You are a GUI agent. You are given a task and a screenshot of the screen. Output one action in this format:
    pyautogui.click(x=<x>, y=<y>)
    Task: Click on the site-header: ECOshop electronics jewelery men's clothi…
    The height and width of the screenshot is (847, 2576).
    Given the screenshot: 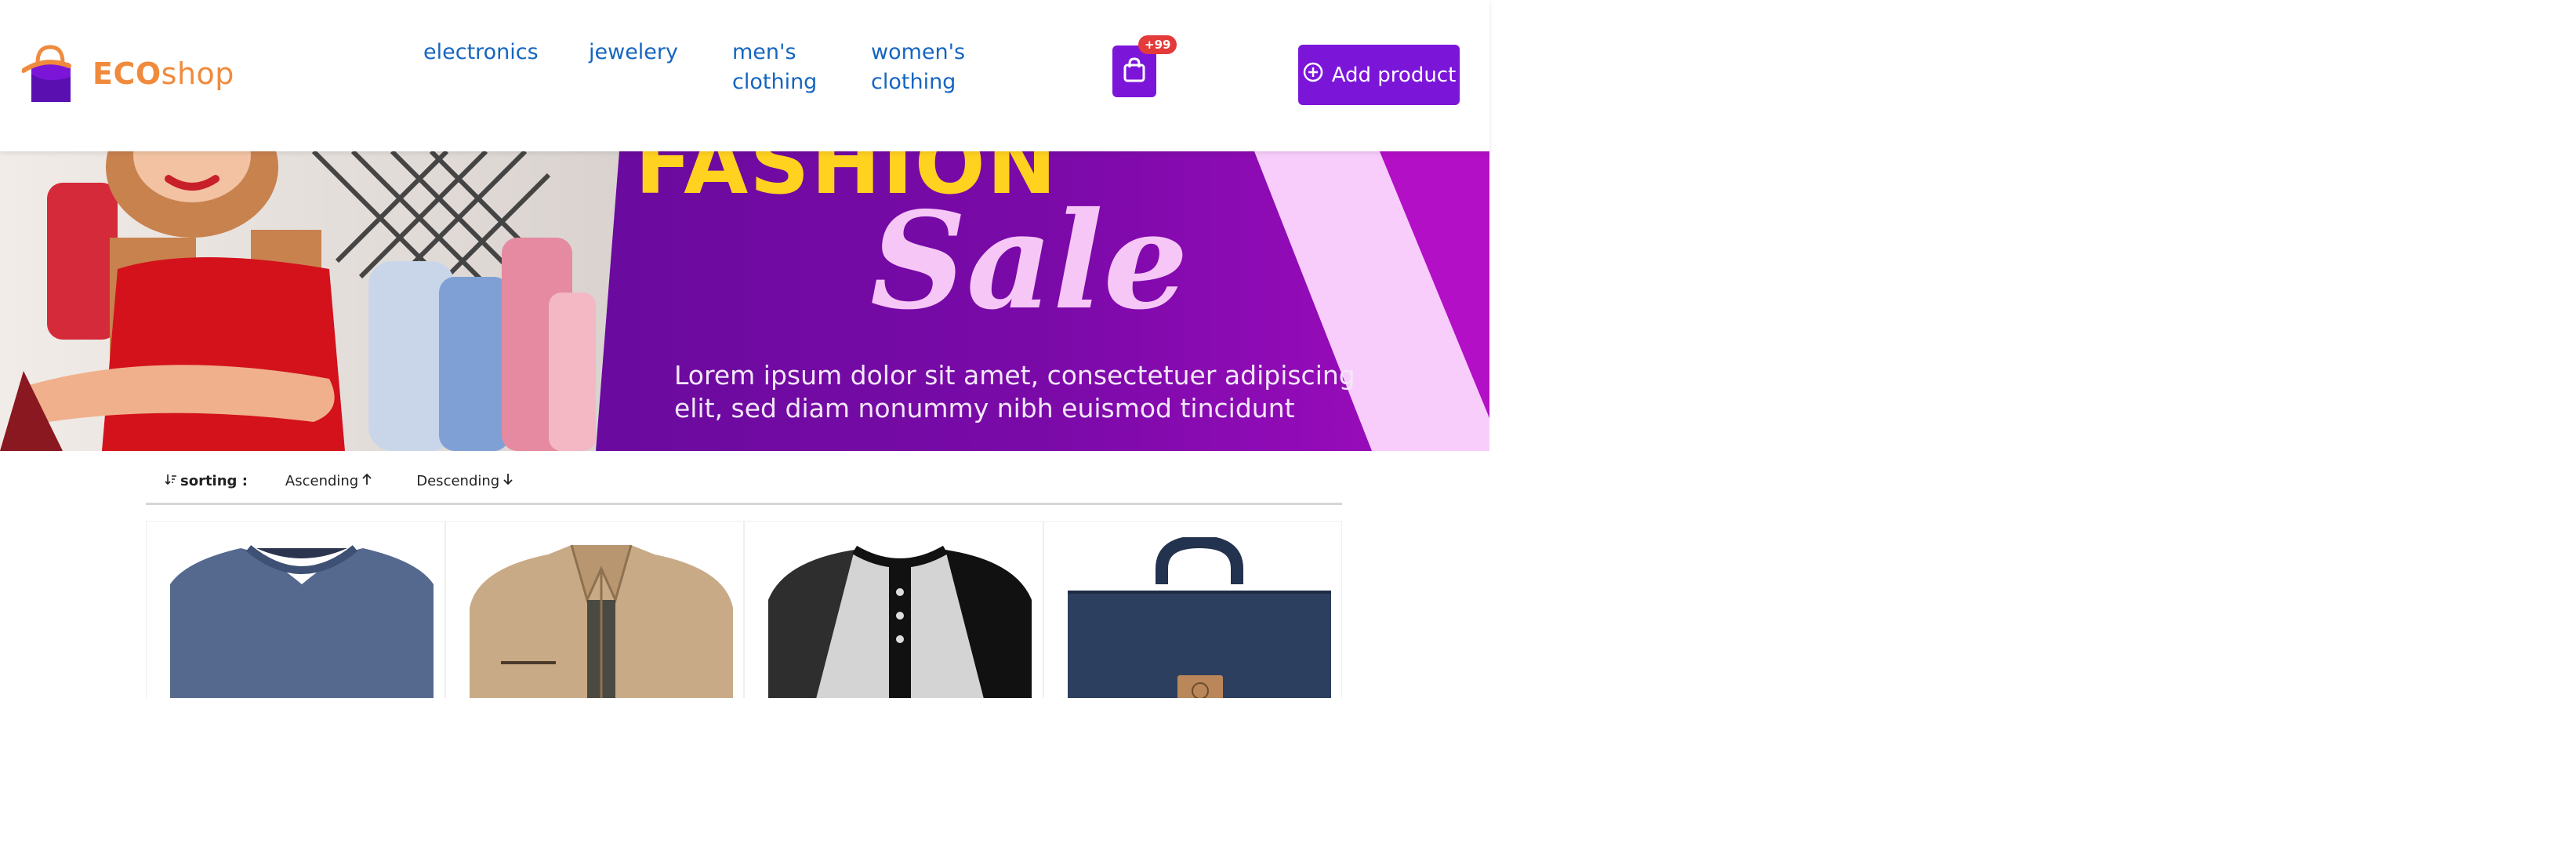 What is the action you would take?
    pyautogui.click(x=745, y=75)
    